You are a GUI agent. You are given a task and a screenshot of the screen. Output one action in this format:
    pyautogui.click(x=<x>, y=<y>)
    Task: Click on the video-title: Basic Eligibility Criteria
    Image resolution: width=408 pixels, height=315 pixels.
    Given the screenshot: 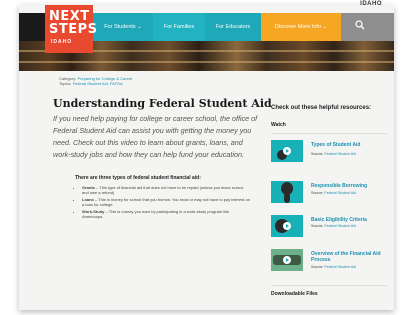 What is the action you would take?
    pyautogui.click(x=349, y=220)
    